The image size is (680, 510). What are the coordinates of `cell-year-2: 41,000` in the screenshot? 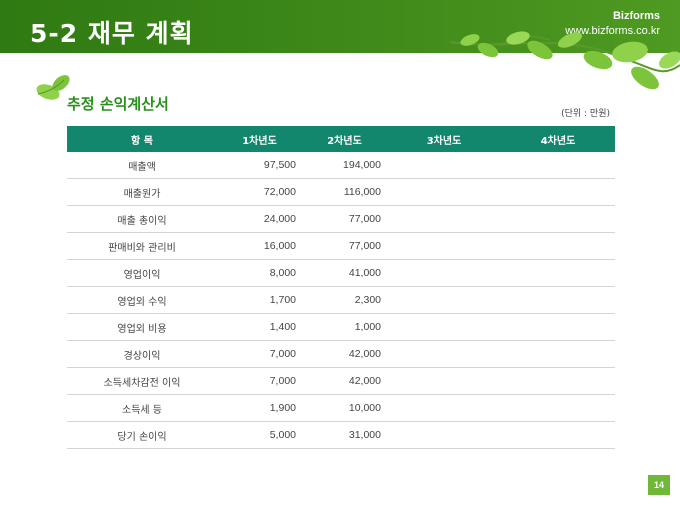 It's located at (344, 273).